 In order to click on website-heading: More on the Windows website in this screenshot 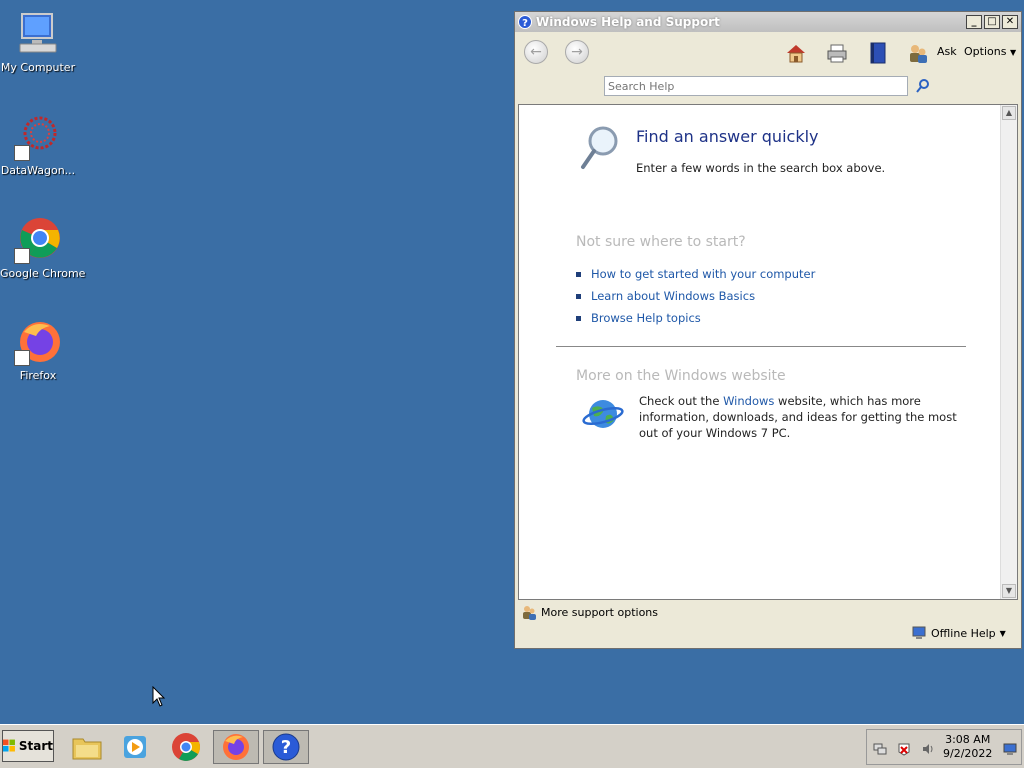, I will do `click(681, 376)`.